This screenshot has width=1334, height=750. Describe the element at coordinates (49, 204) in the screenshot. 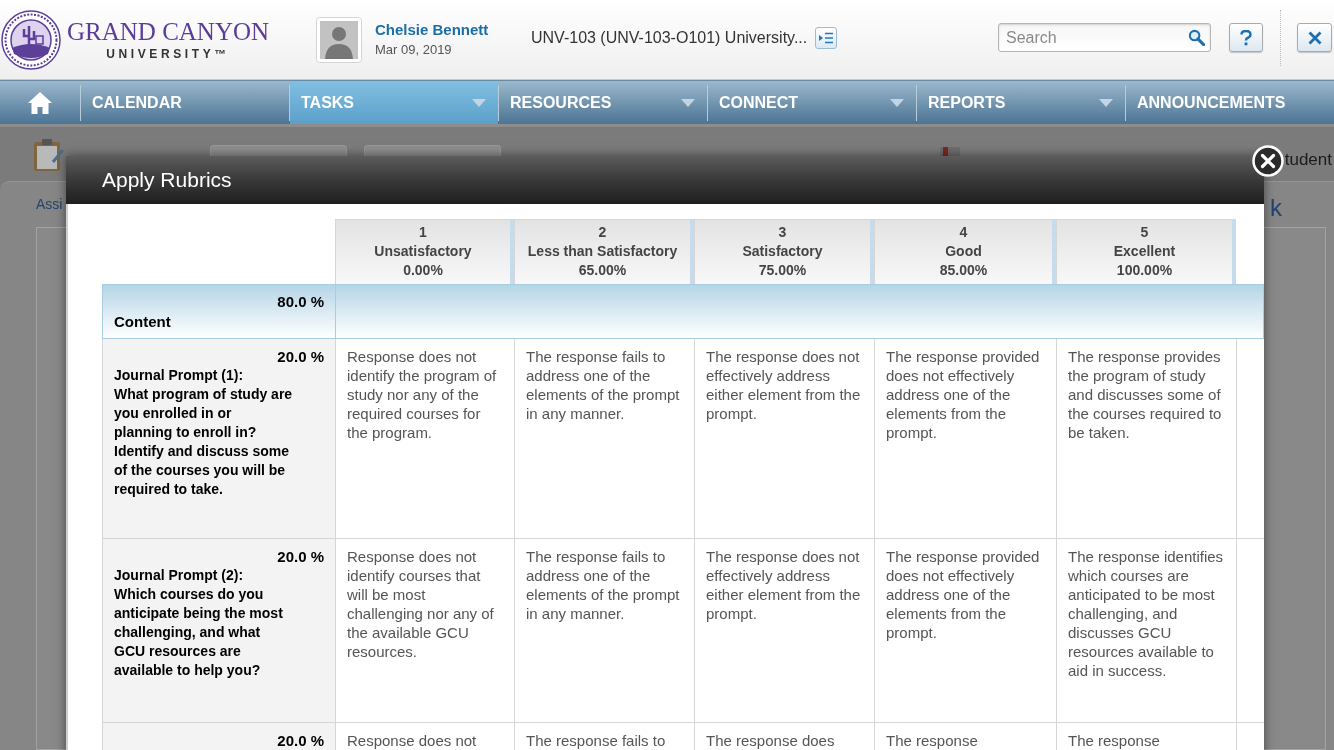

I see `breadcrumb-link: Assi` at that location.